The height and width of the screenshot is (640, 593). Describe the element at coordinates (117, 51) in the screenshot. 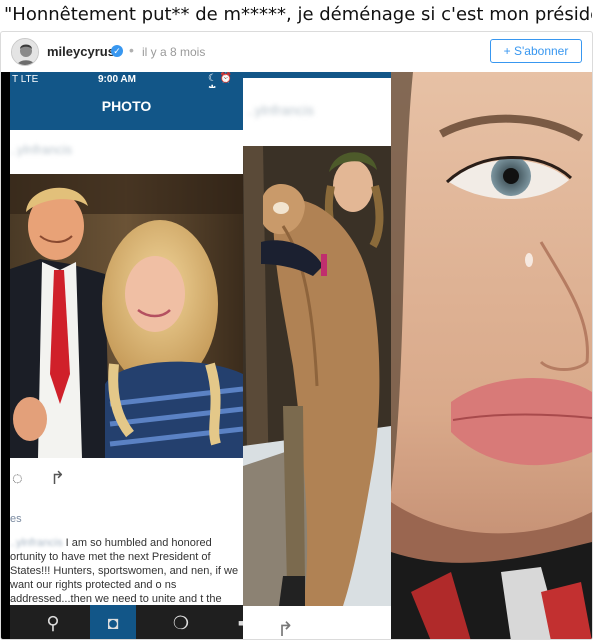

I see `check-badge-icon: ✓` at that location.